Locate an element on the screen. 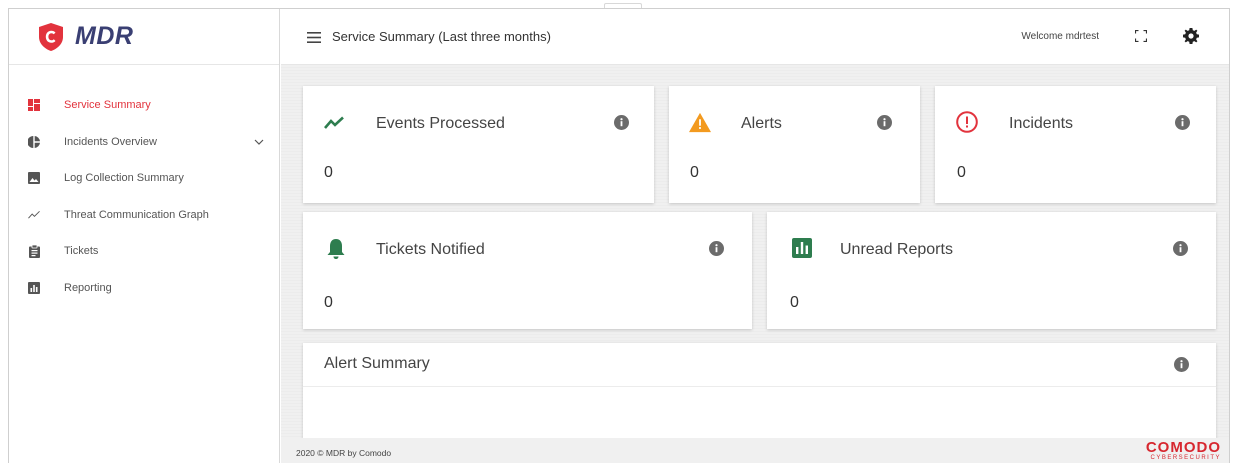 This screenshot has width=1235, height=463. card-unread-reports: Unread Reports 0 is located at coordinates (991, 270).